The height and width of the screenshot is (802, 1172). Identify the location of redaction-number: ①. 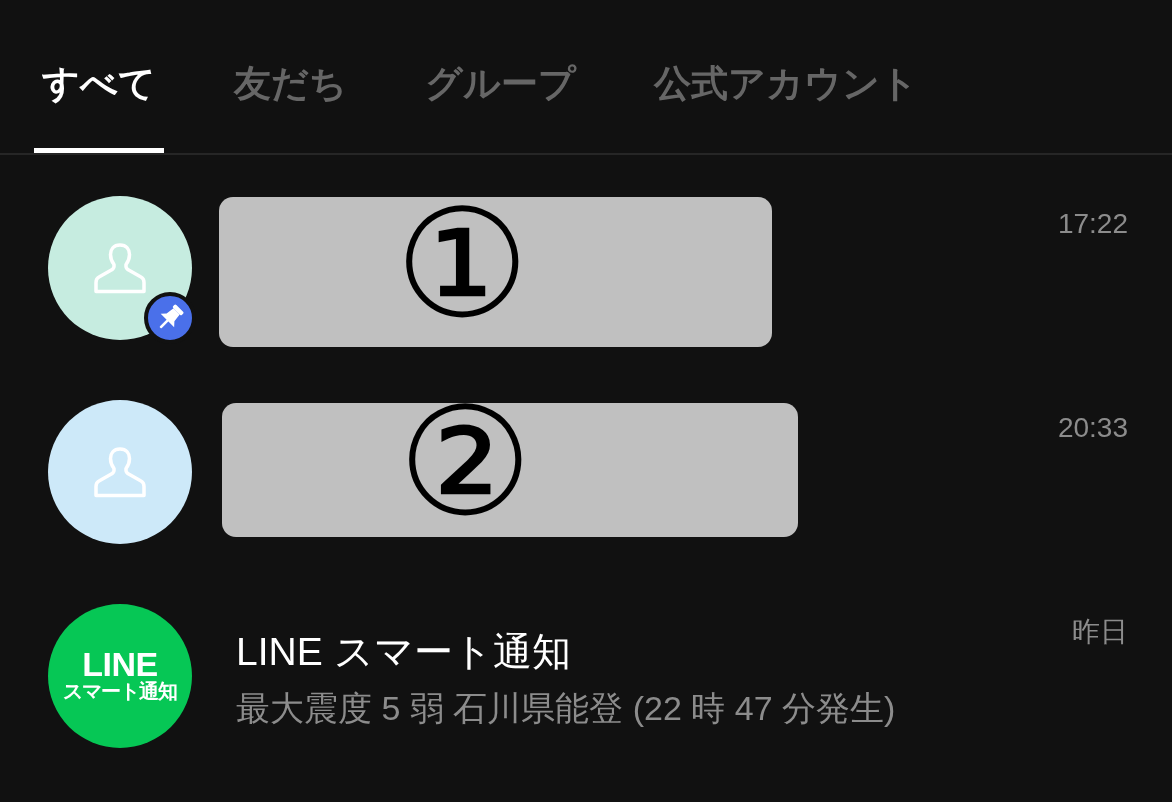
(462, 265).